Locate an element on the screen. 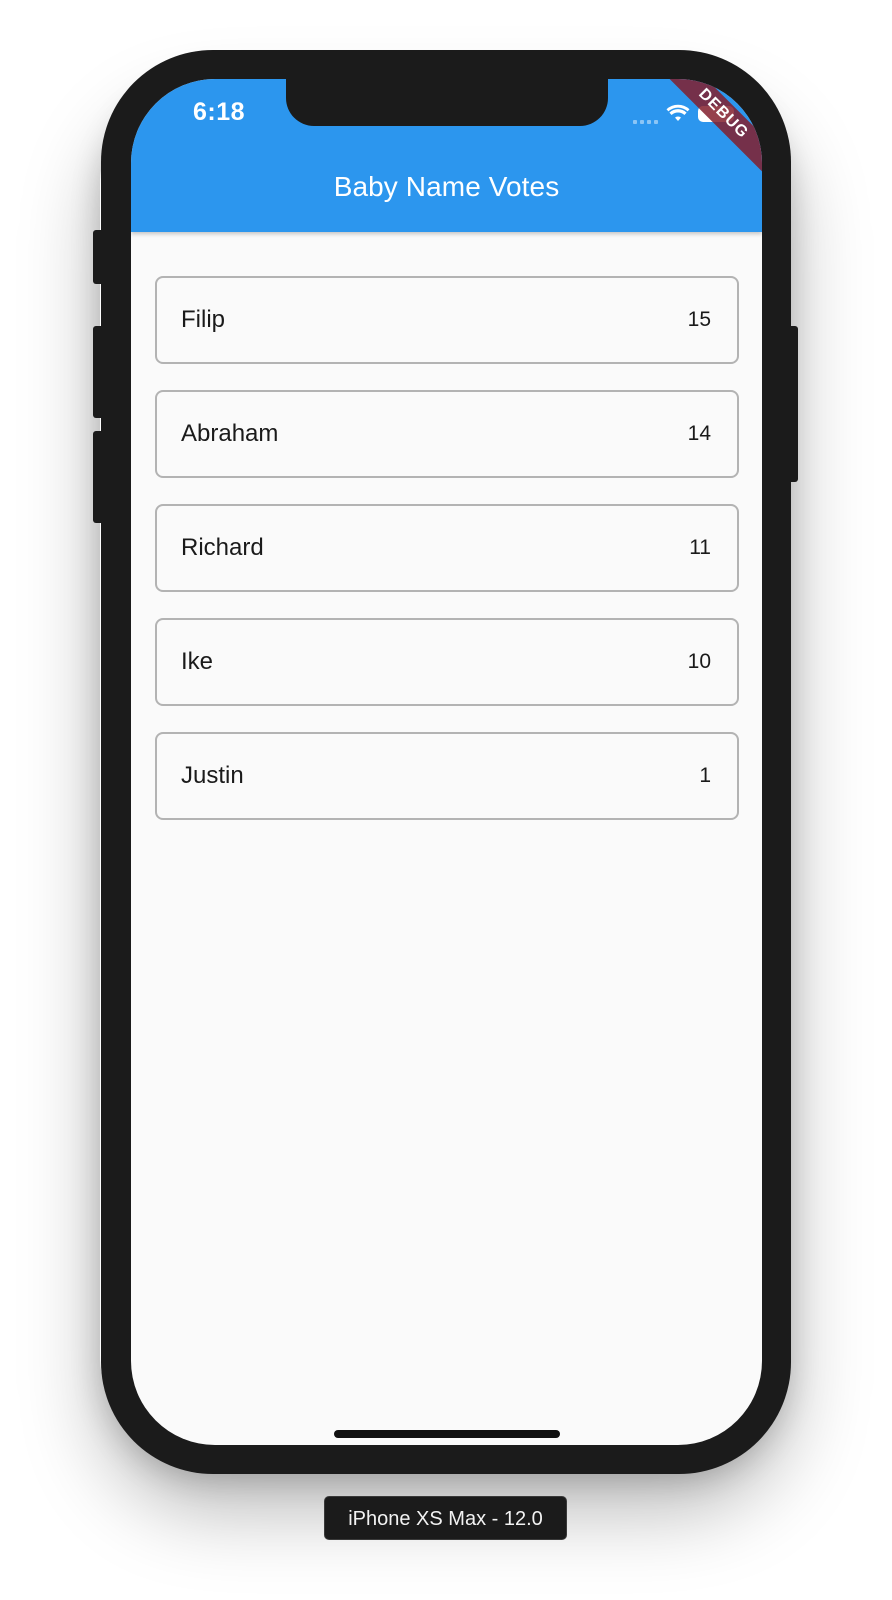 This screenshot has height=1600, width=892. list-item: Ike 10 is located at coordinates (447, 662).